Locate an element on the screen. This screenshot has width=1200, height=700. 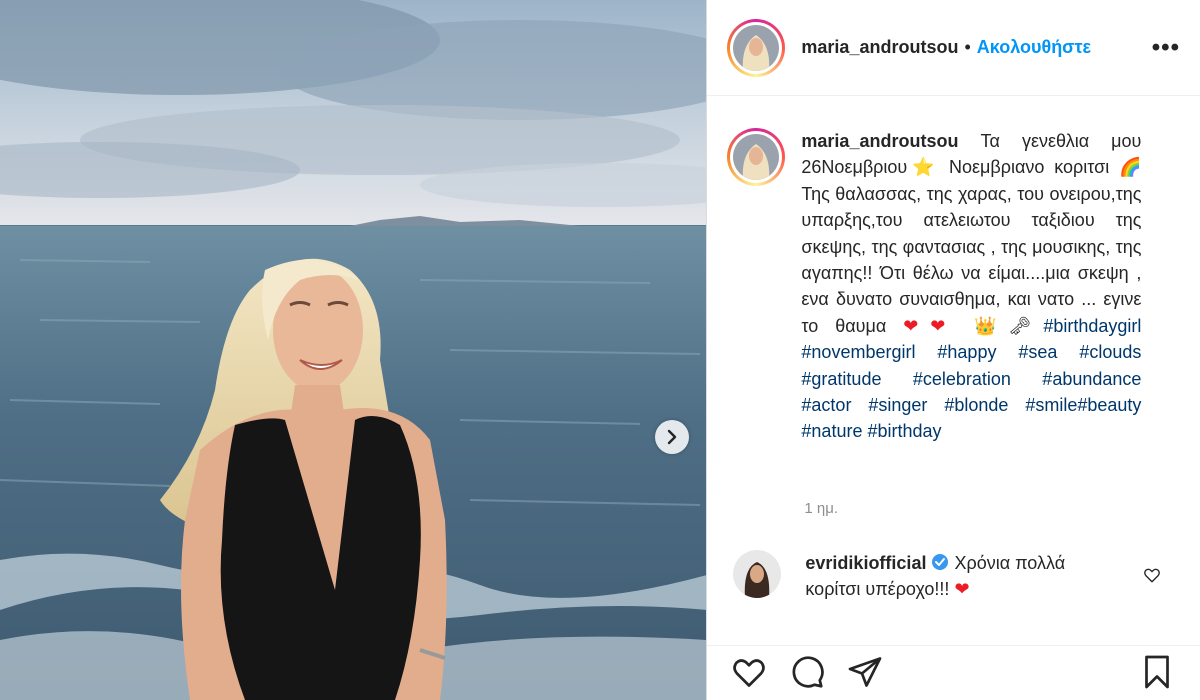
header-avatar-story-ring is located at coordinates (756, 47).